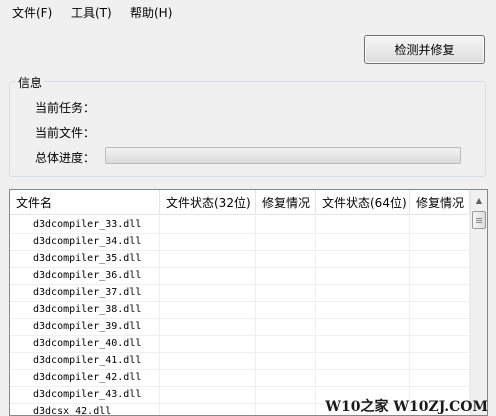 The height and width of the screenshot is (416, 496). I want to click on current-file-label: 当前文件：, so click(65, 133).